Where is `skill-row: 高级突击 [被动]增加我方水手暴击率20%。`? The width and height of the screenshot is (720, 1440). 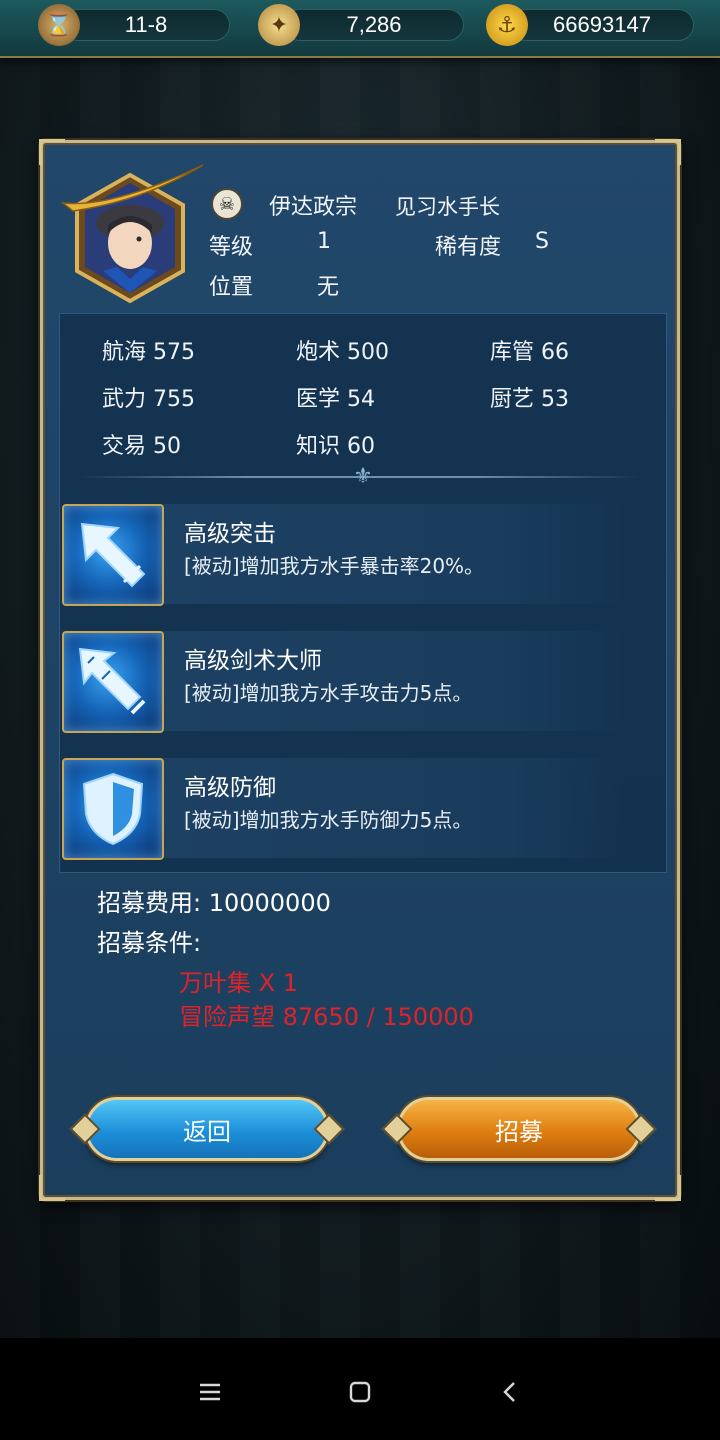
skill-row: 高级突击 [被动]增加我方水手暴击率20%。 is located at coordinates (343, 556).